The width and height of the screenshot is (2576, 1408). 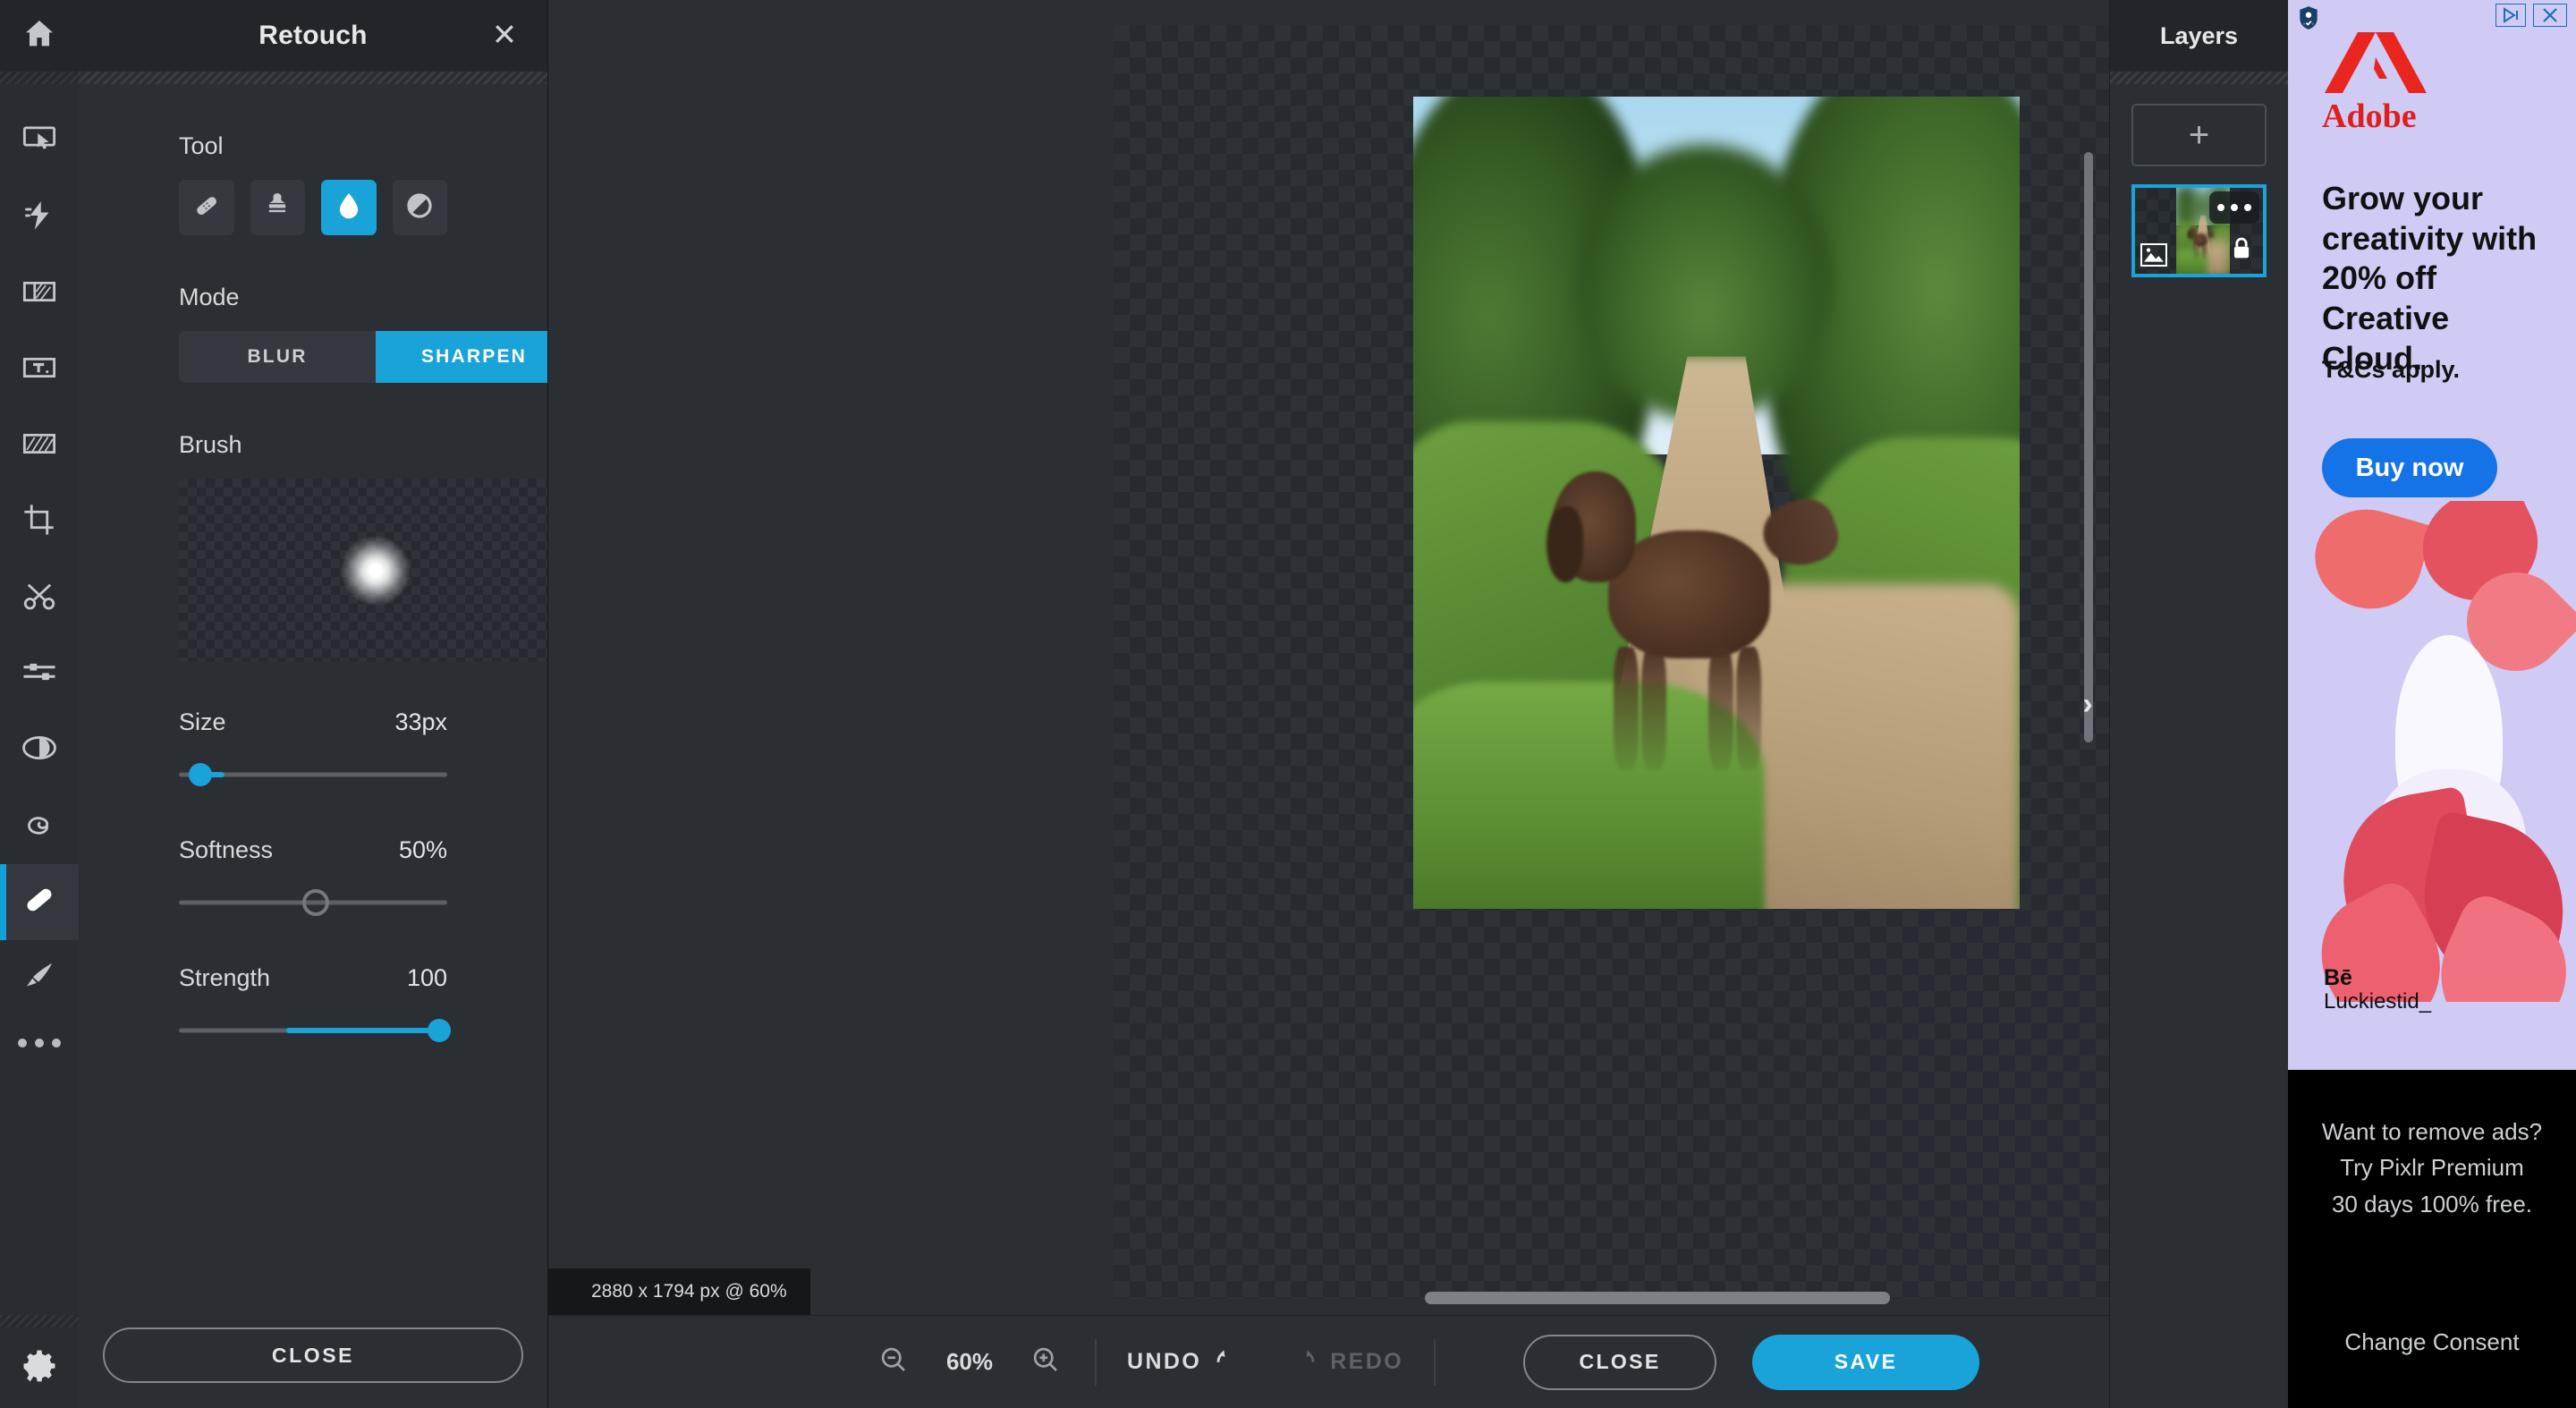 I want to click on arrange-icon, so click(x=39, y=142).